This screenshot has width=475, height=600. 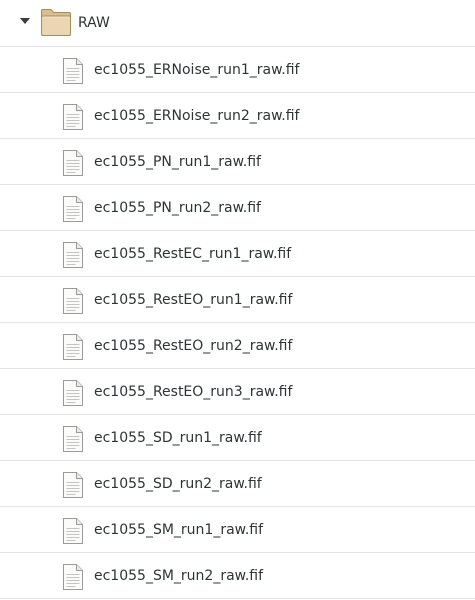 I want to click on file-row: ec1055_PN_run1_raw.fif, so click(x=237, y=162).